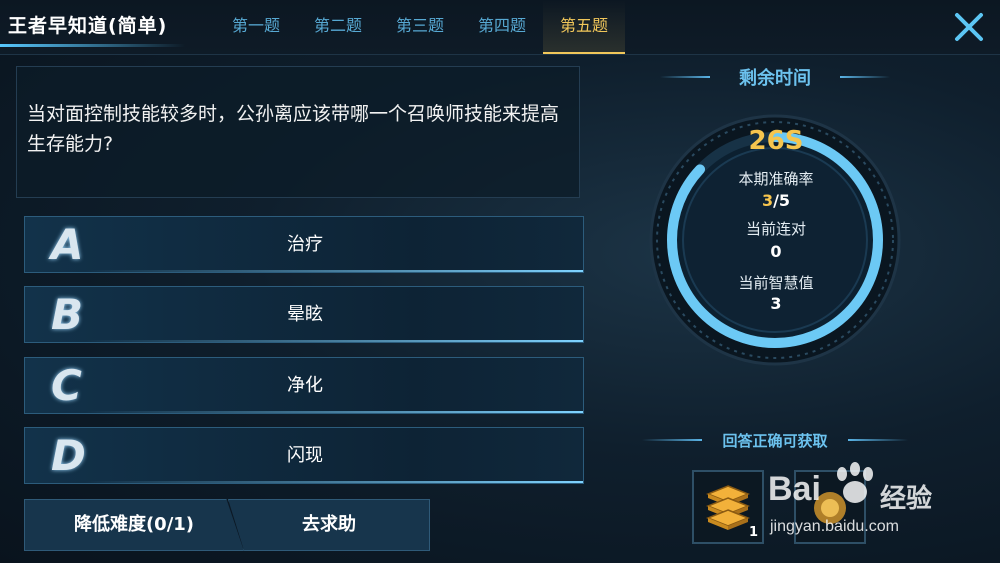  I want to click on option-label: 净化, so click(305, 385).